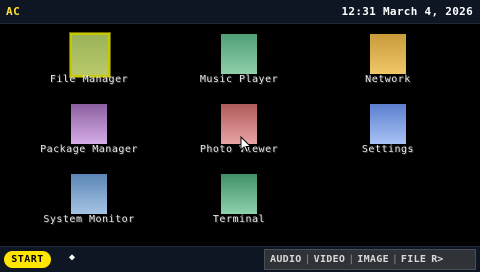 The image size is (480, 272). Describe the element at coordinates (434, 259) in the screenshot. I see `next-page-button: R>` at that location.